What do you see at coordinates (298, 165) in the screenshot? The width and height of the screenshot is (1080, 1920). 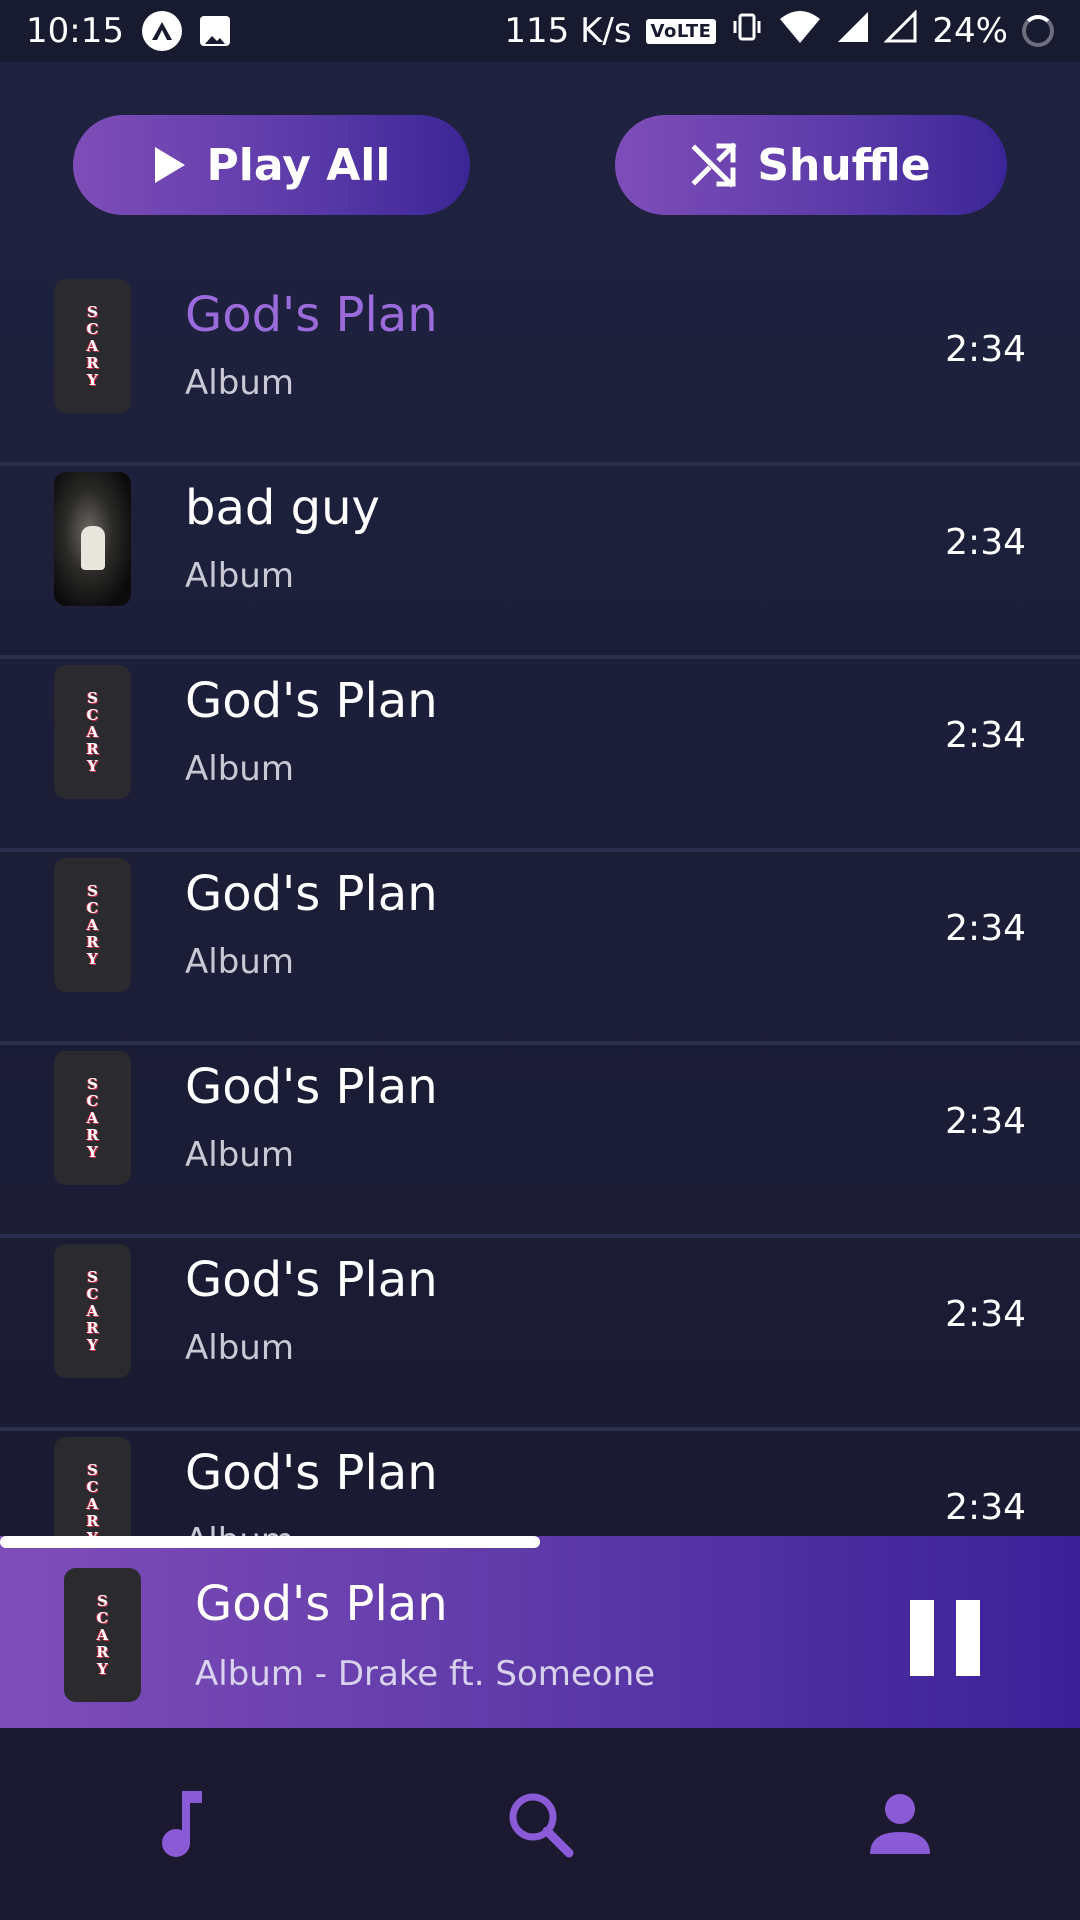 I see `play-all-label: Play All` at bounding box center [298, 165].